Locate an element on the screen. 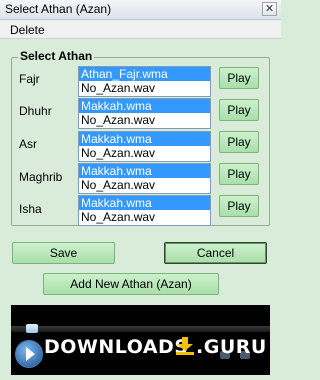  play-button-asr: Play is located at coordinates (239, 142).